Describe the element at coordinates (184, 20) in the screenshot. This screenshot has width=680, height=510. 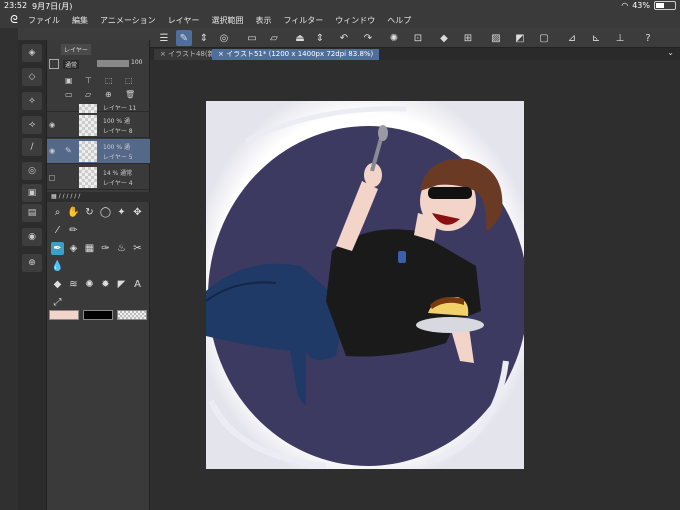
I see `menu-layer: レイヤー` at that location.